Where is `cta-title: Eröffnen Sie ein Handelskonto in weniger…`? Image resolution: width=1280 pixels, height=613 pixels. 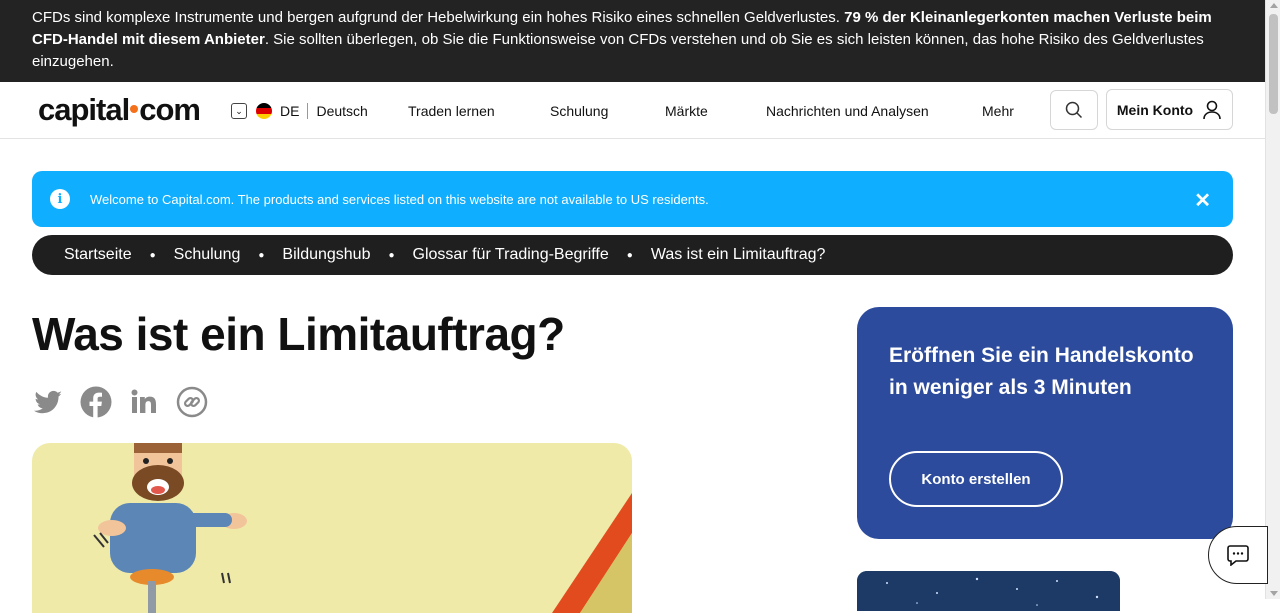
cta-title: Eröffnen Sie ein Handelskonto in weniger… is located at coordinates (1041, 371).